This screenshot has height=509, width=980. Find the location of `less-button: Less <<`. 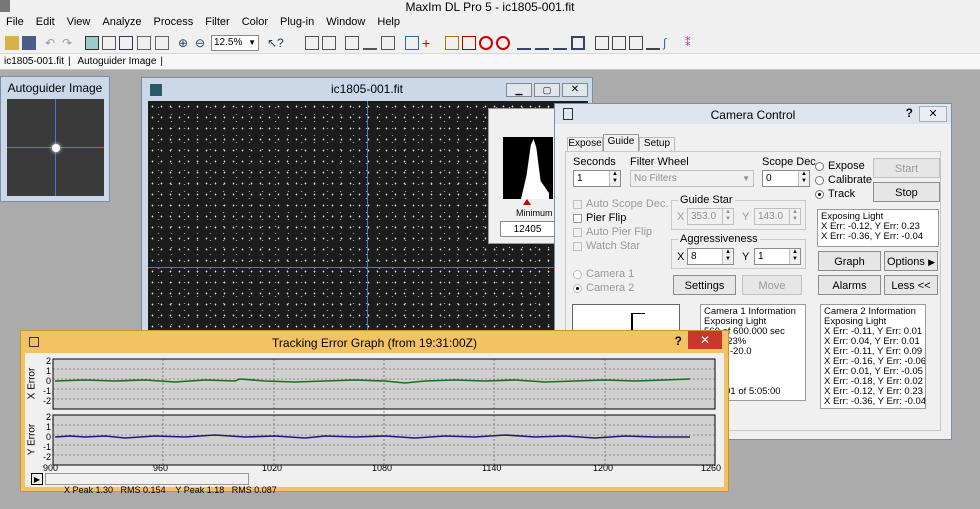

less-button: Less << is located at coordinates (911, 285).